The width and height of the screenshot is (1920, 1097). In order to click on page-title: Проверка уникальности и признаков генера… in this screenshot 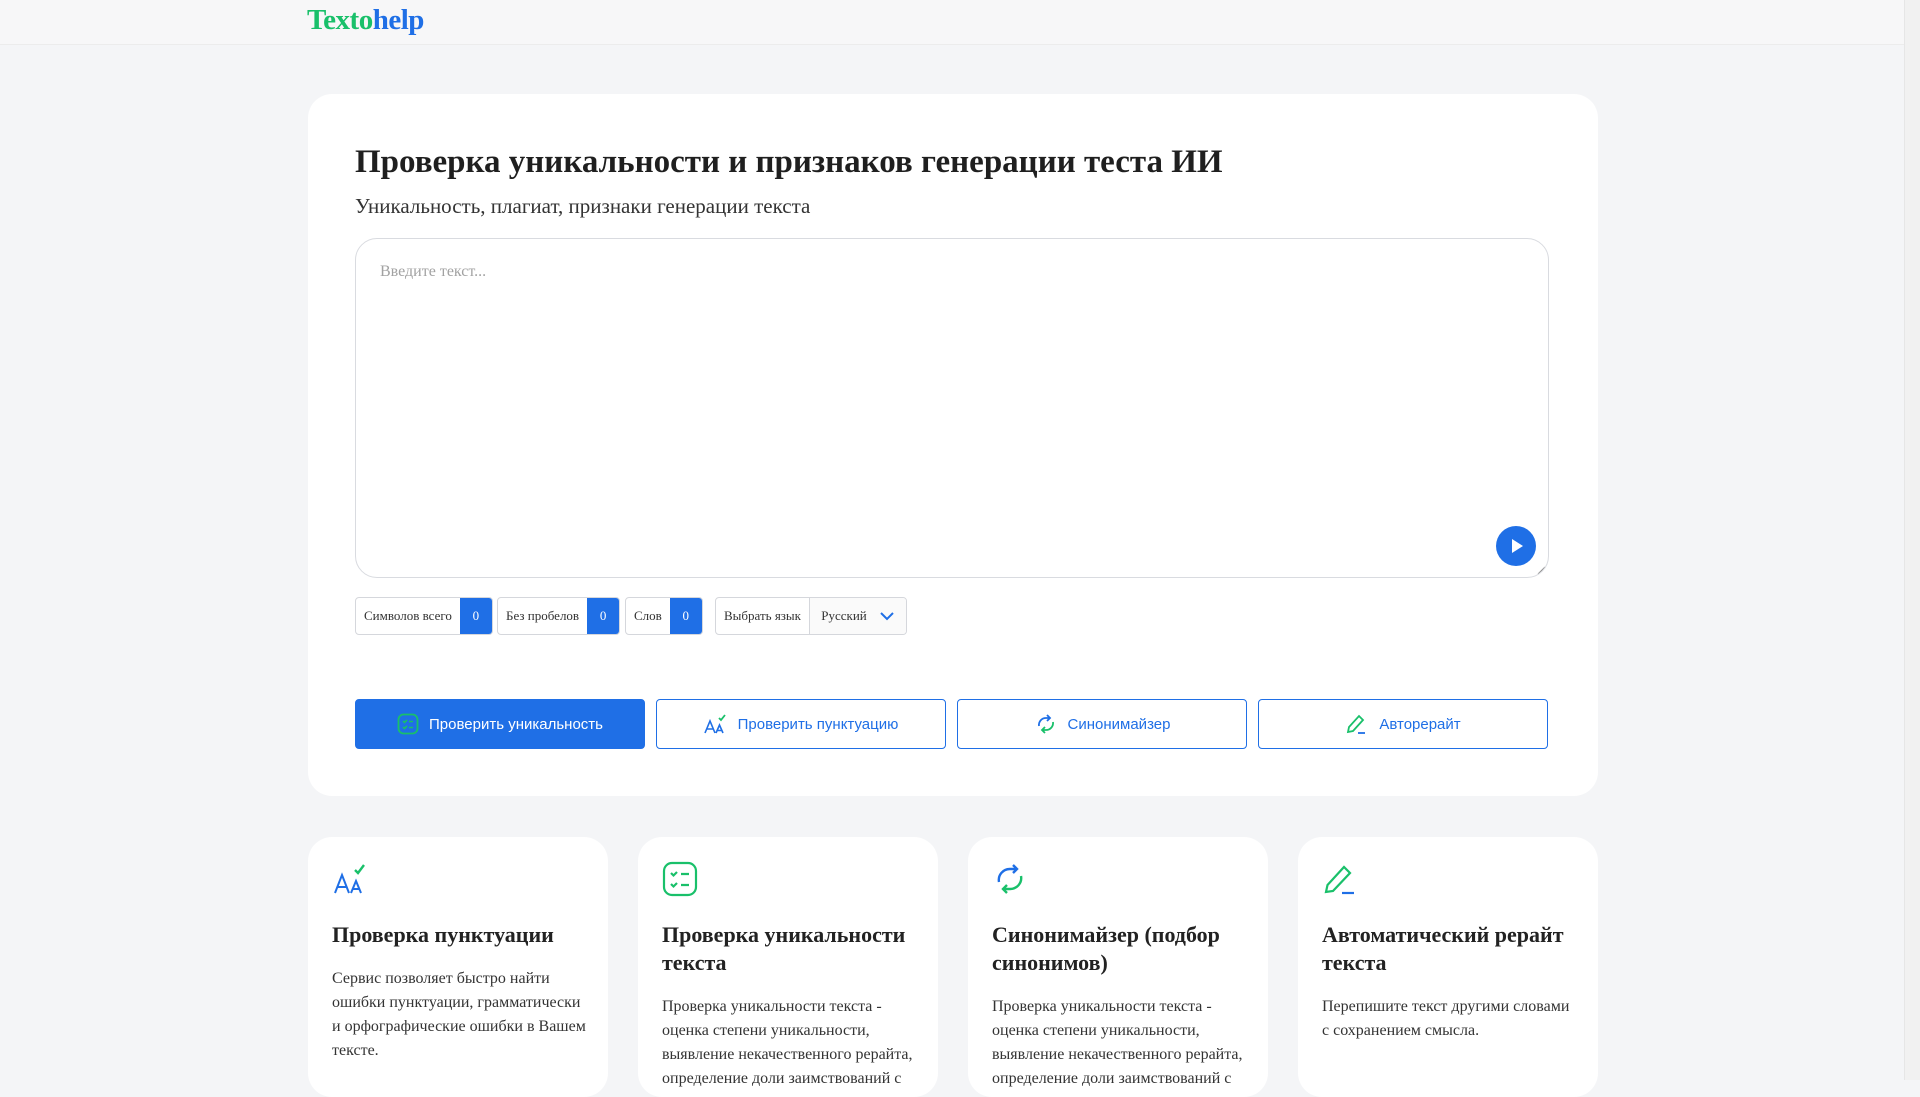, I will do `click(789, 162)`.